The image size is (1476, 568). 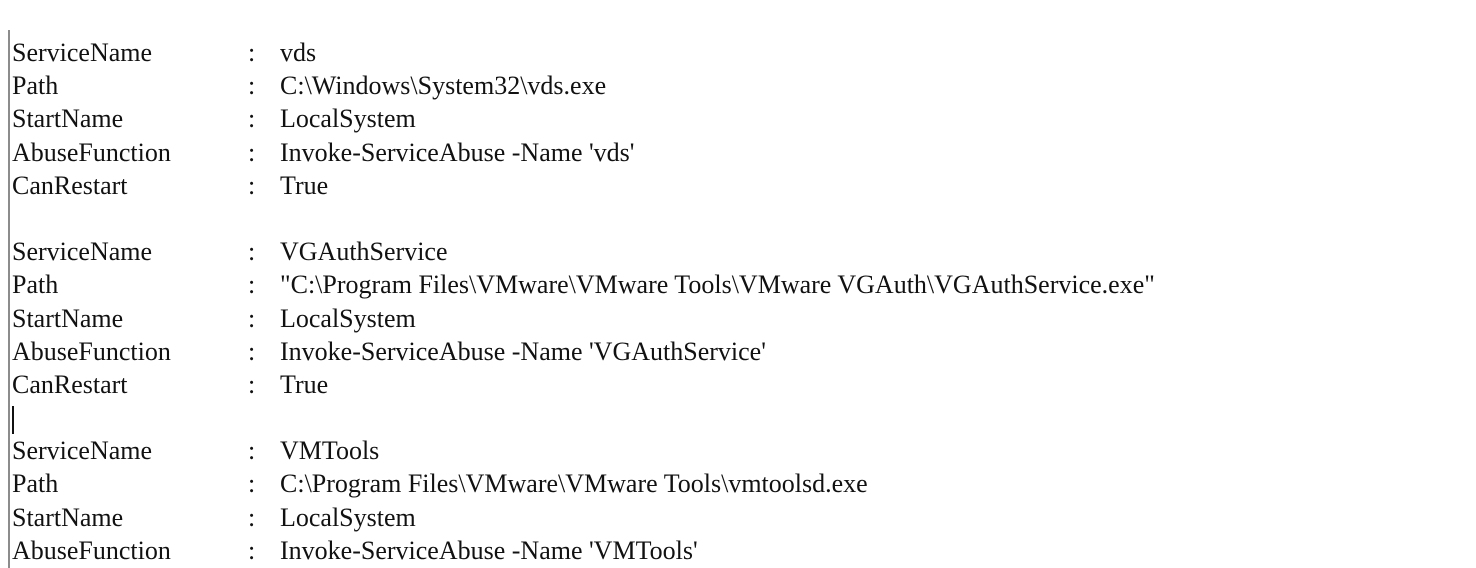 I want to click on console-line: Path: C:\Windows\System32\vds.exe, so click(x=741, y=85).